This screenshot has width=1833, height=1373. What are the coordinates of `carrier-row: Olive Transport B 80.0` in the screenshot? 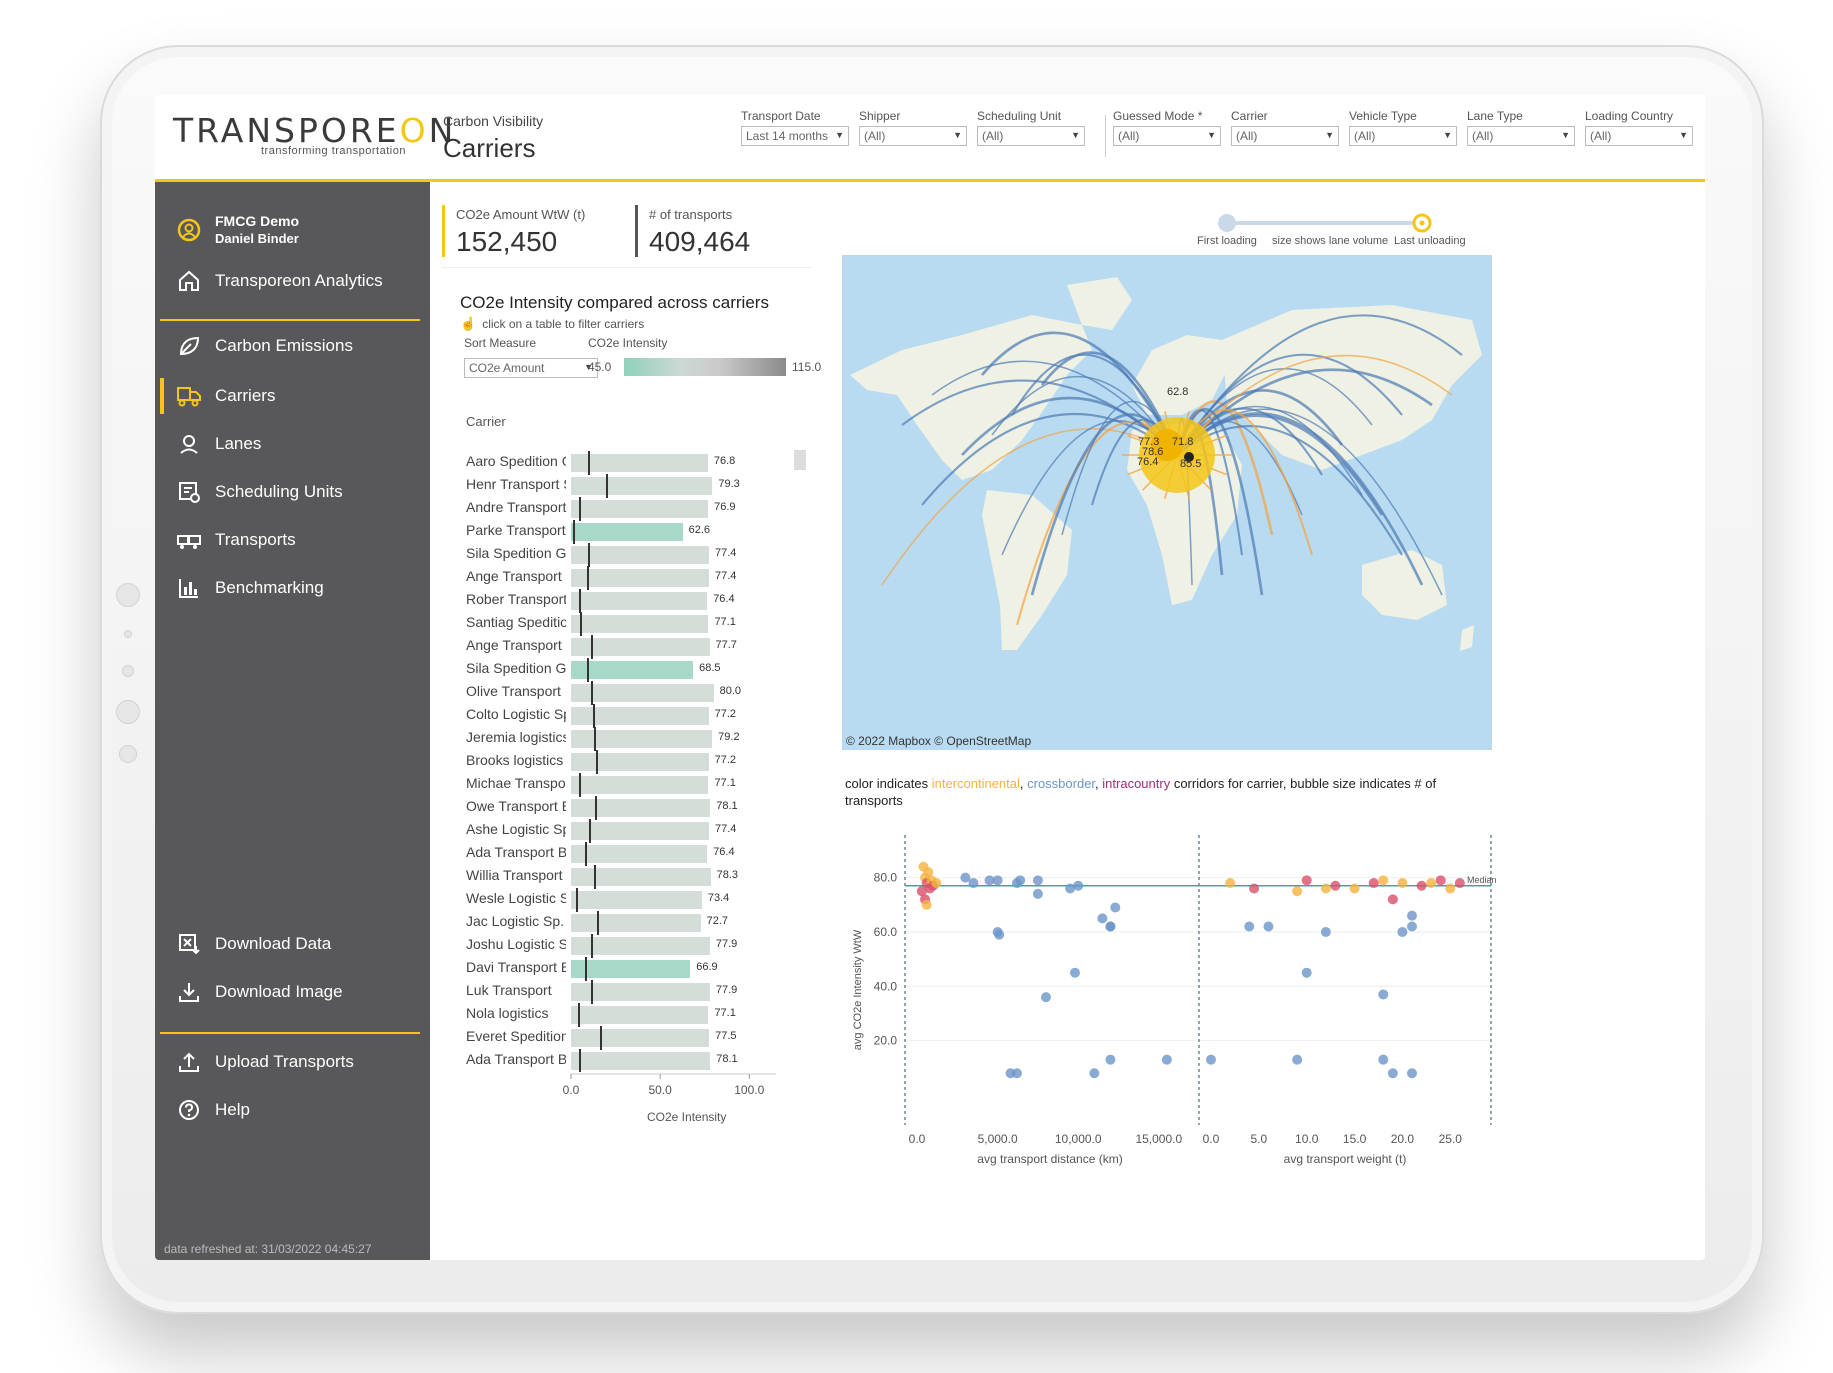 It's located at (636, 692).